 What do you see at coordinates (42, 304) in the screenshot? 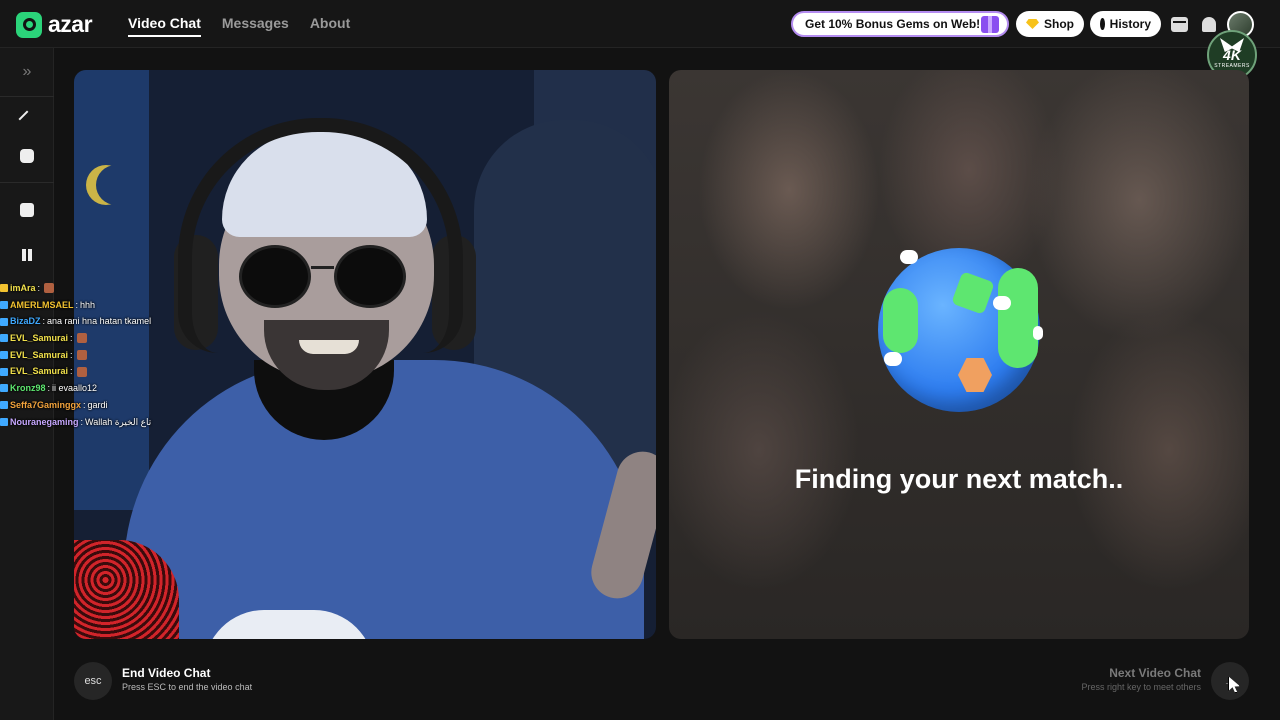
I see `chat-username: AMERLMSAEL` at bounding box center [42, 304].